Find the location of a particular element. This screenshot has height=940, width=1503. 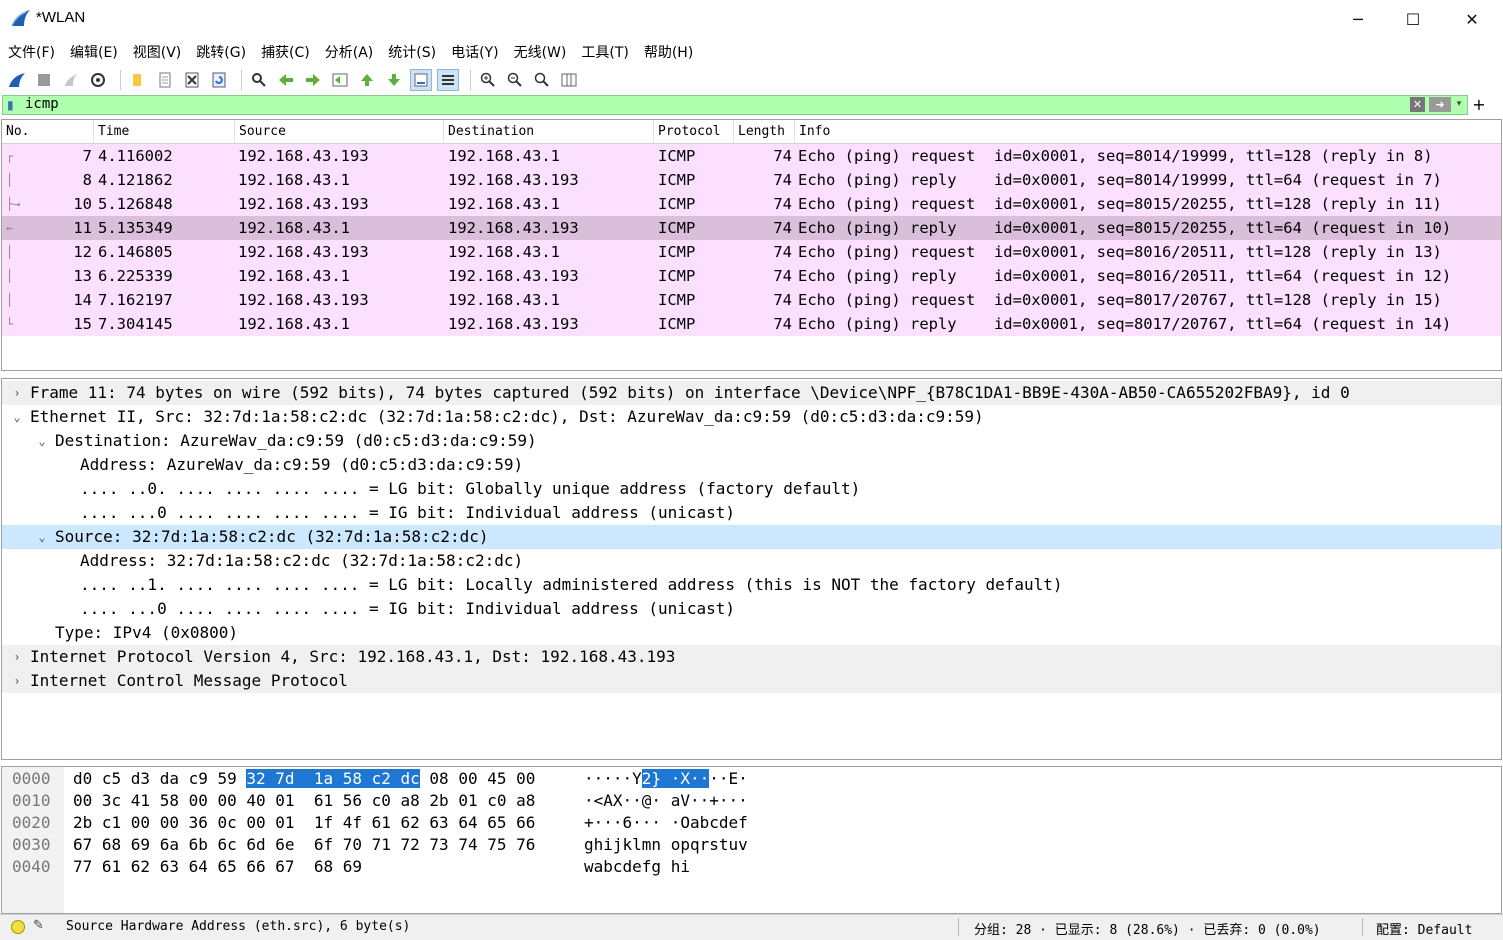

menu-help: 帮助(H) is located at coordinates (668, 52).